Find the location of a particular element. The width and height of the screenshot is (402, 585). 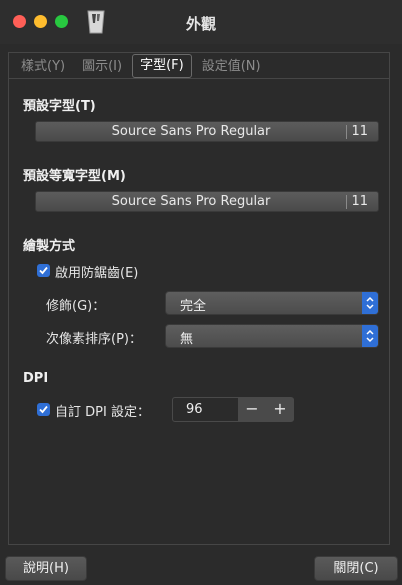

tab-icons: 圖示(I) is located at coordinates (102, 67).